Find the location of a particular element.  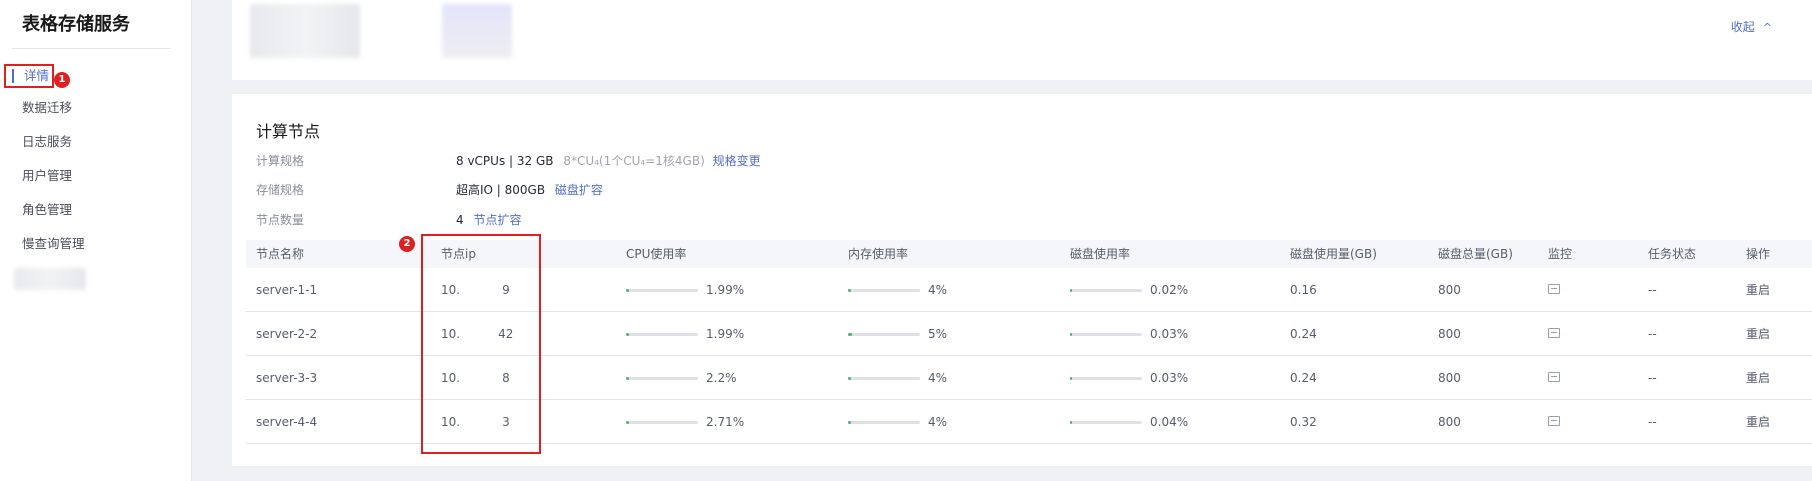

node-count-text: 4 is located at coordinates (460, 220).